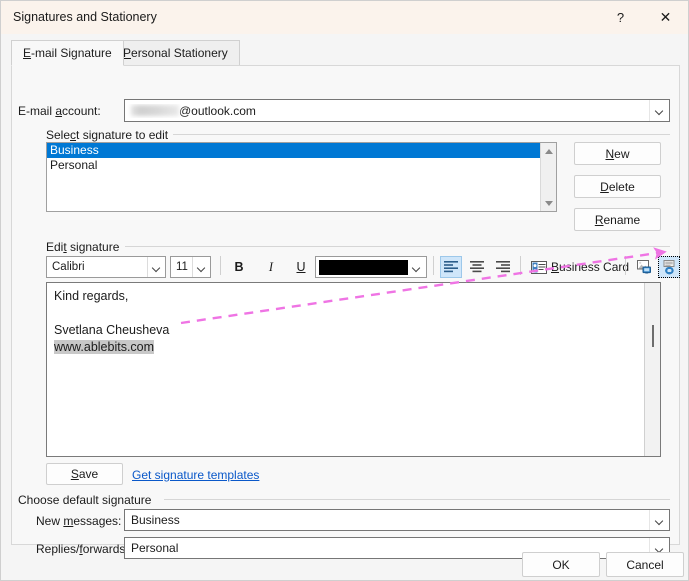 The height and width of the screenshot is (581, 689). I want to click on align-center-button, so click(477, 267).